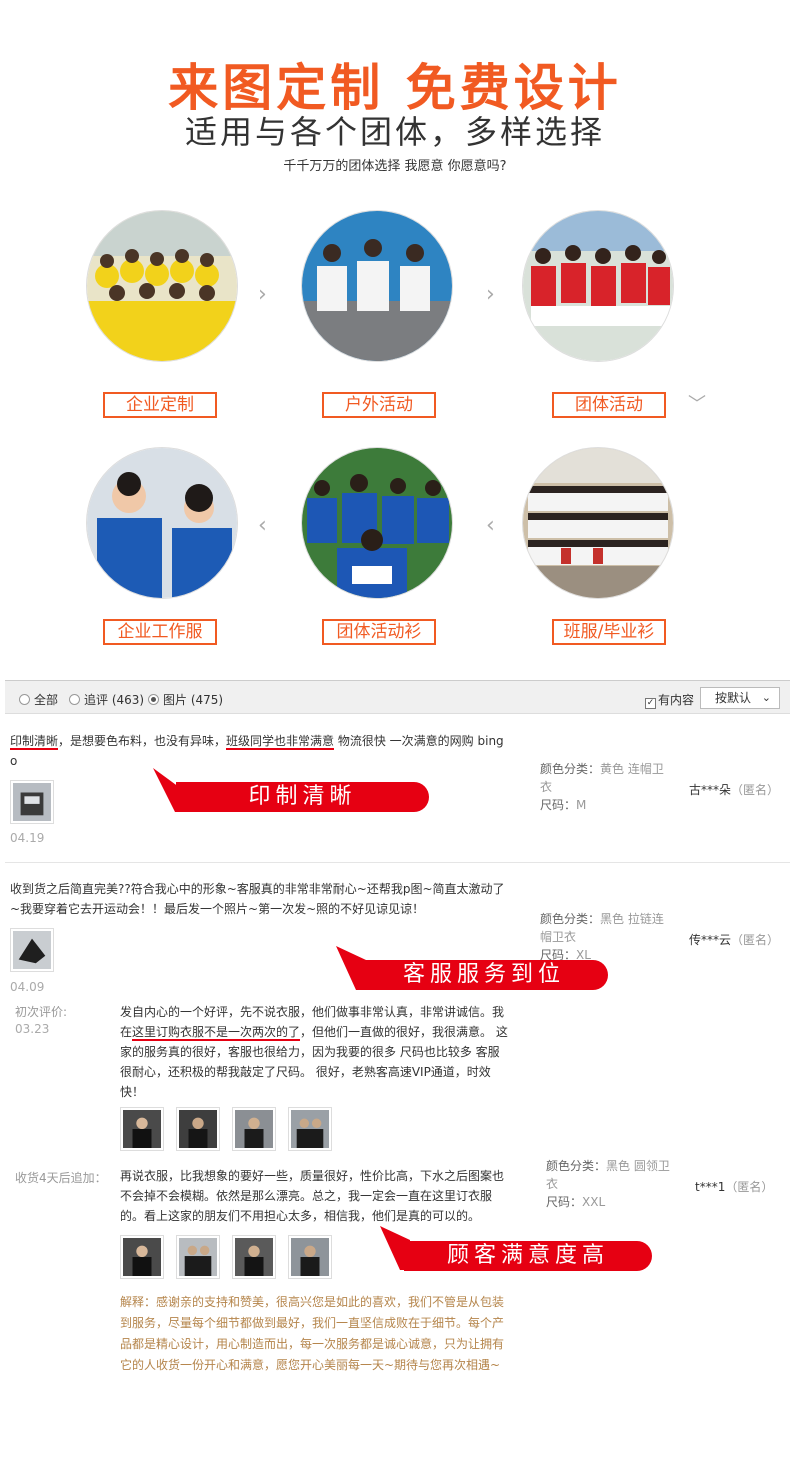 The height and width of the screenshot is (1482, 790). I want to click on review-divider, so click(397, 862).